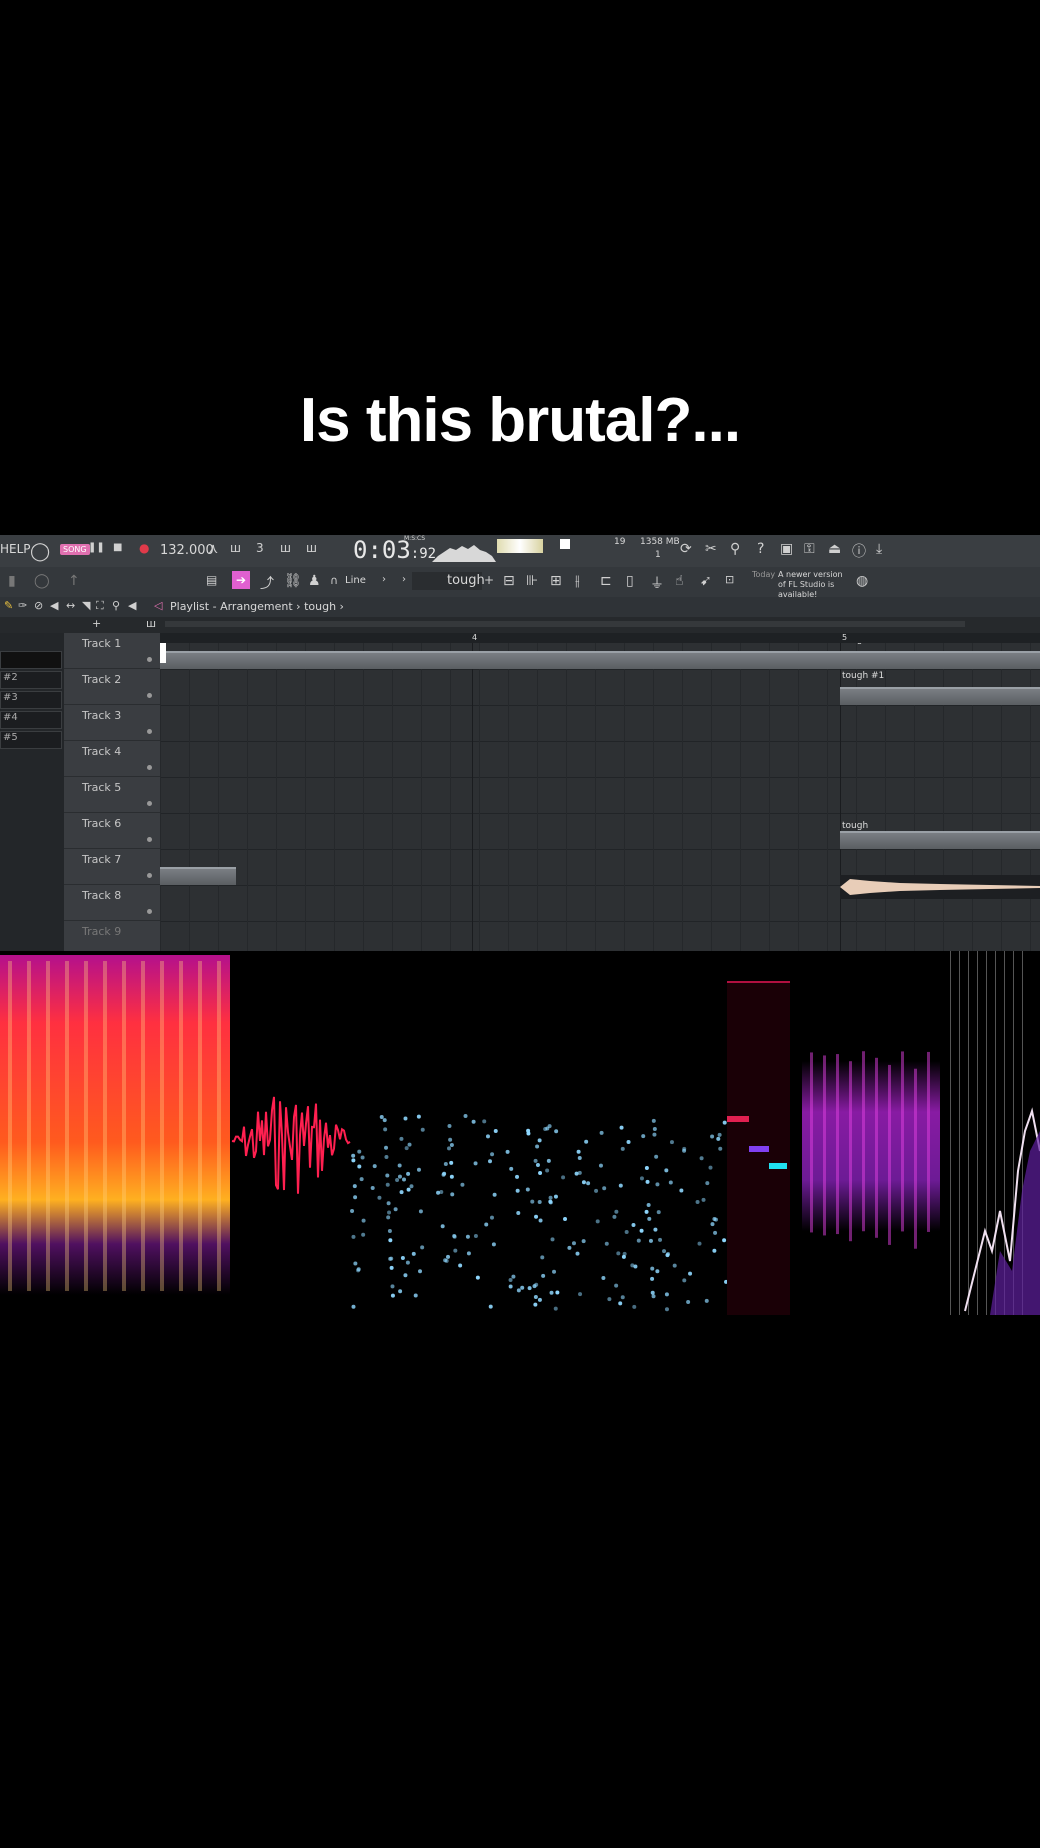 This screenshot has height=1848, width=1040. Describe the element at coordinates (256, 606) in the screenshot. I see `breadcrumb-view: Arrangement` at that location.